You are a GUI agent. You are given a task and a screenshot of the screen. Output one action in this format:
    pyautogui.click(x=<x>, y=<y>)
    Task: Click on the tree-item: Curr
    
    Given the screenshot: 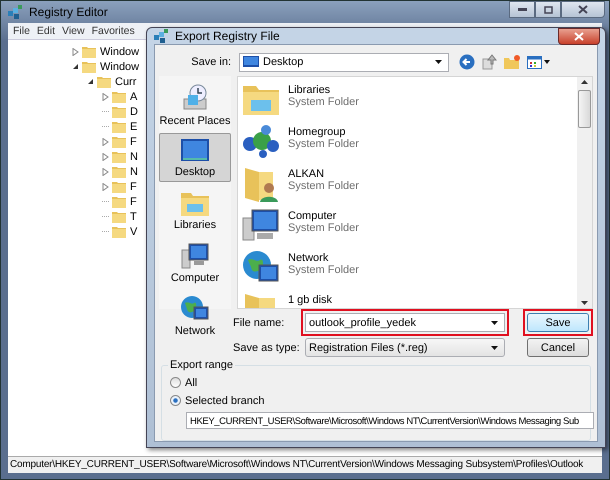 What is the action you would take?
    pyautogui.click(x=125, y=82)
    